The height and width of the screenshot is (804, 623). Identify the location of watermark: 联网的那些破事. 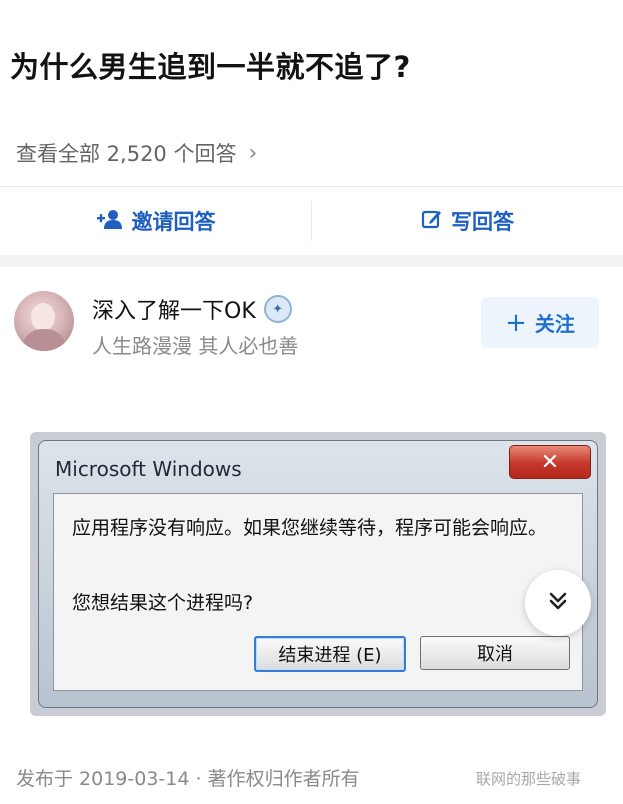
(529, 779).